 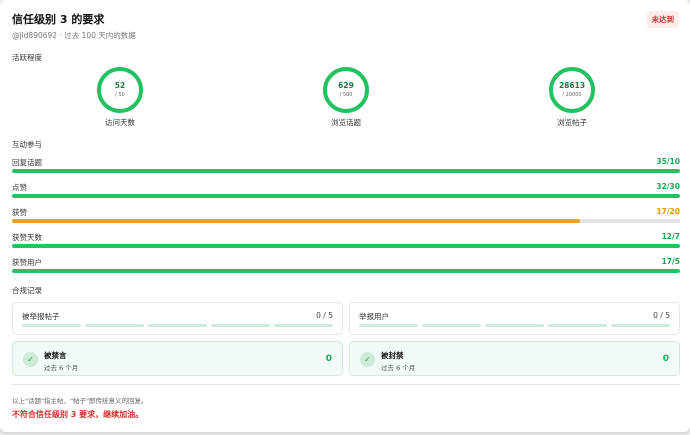 What do you see at coordinates (41, 316) in the screenshot?
I see `flagged-posts-label: 被举报帖子` at bounding box center [41, 316].